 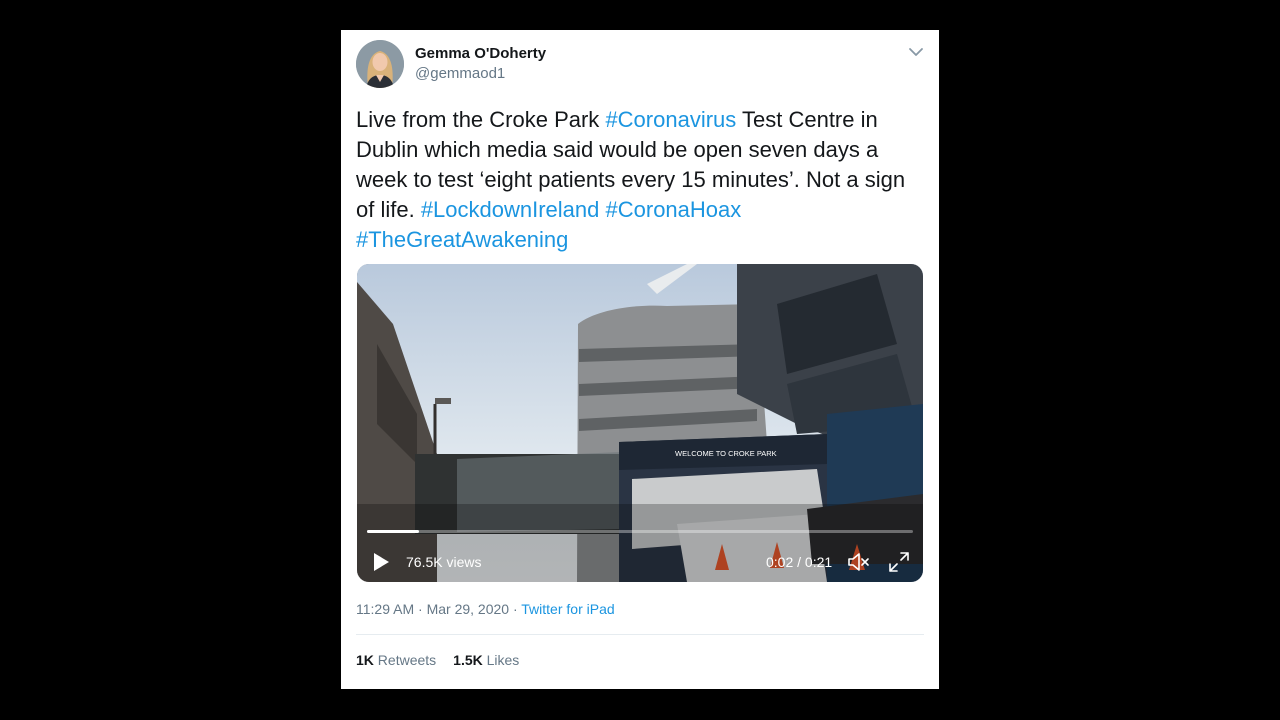 I want to click on divider, so click(x=640, y=634).